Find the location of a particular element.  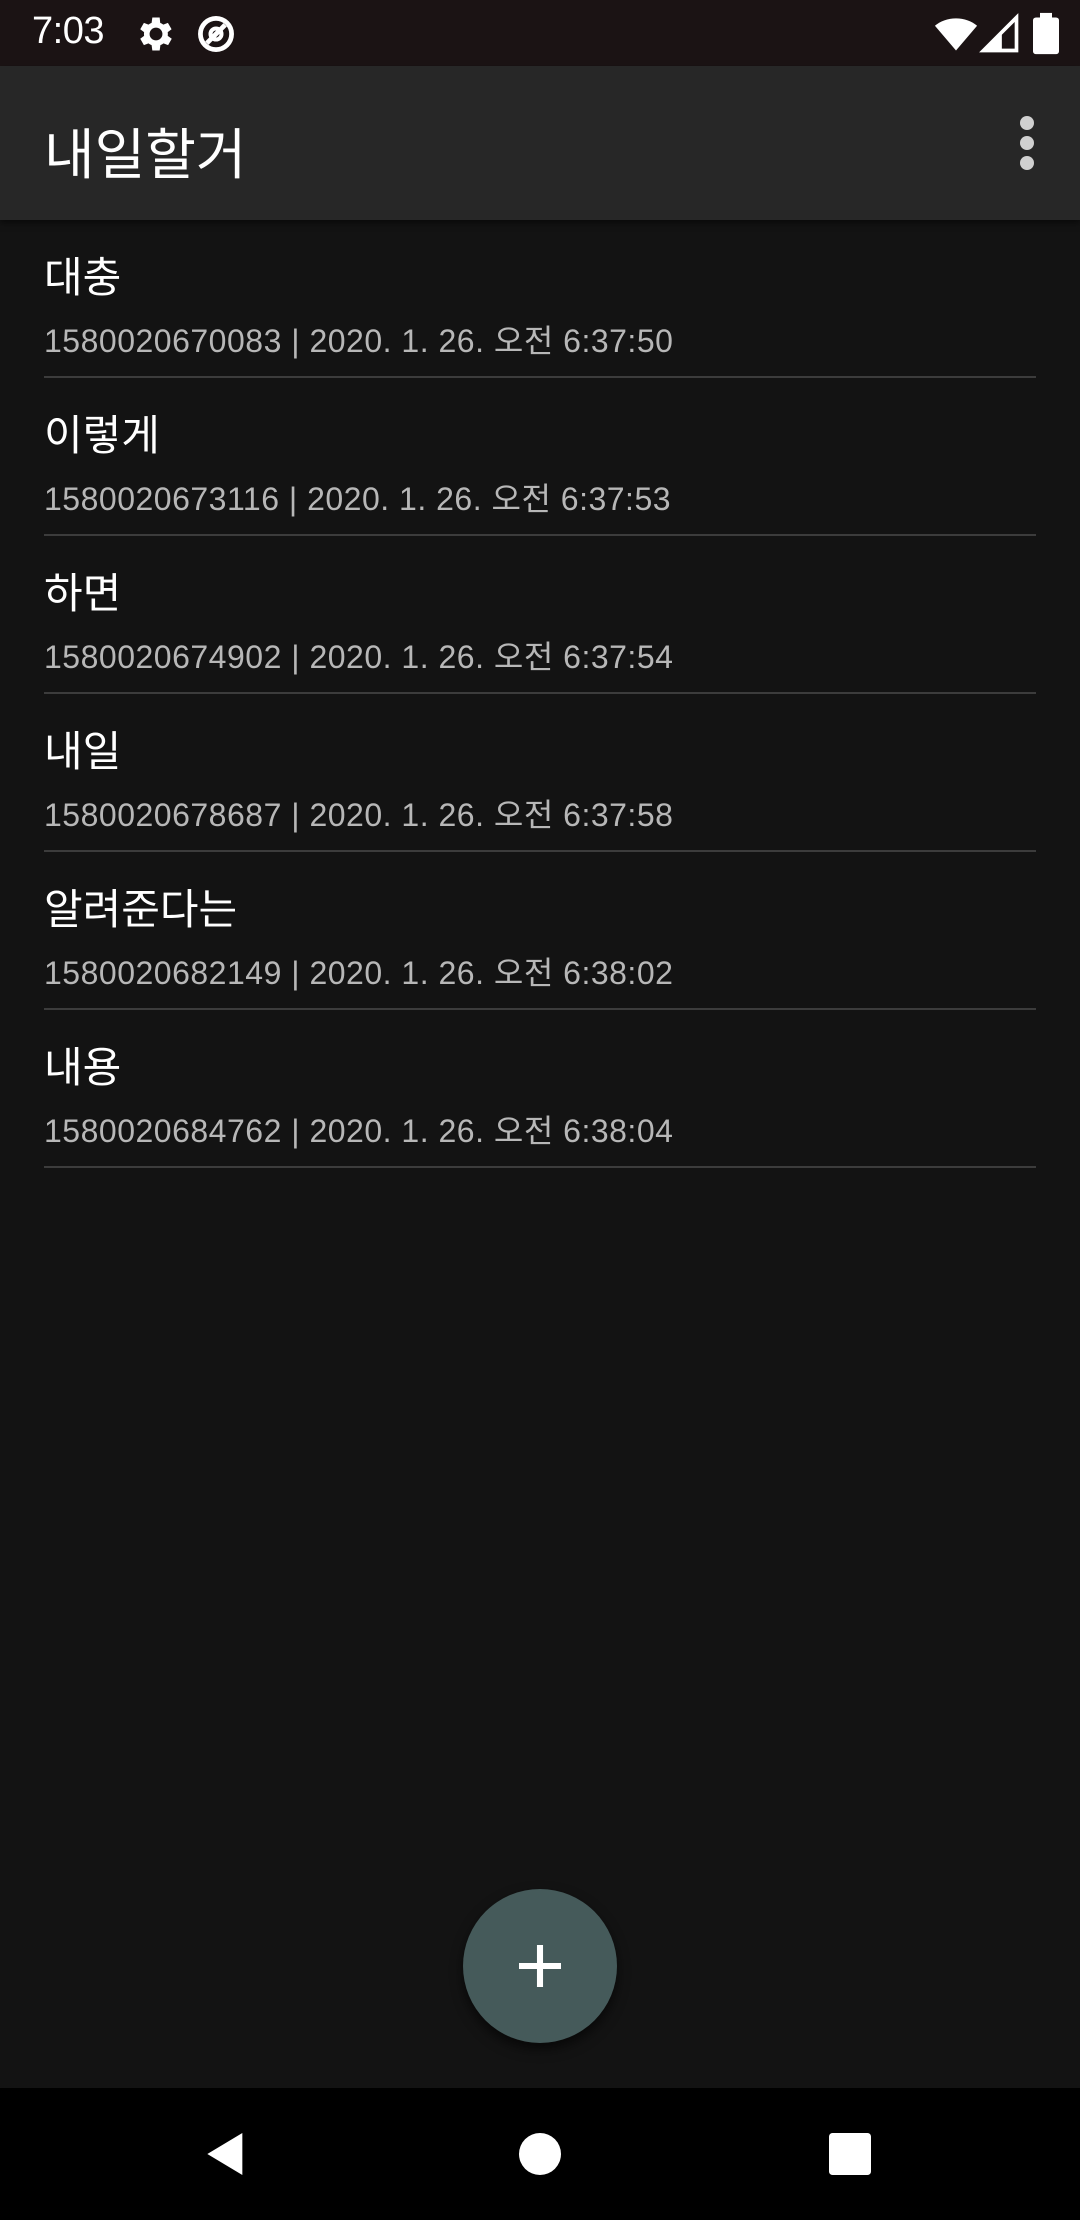

todo-meta: 1580020678687 | 2020. 1. 26. 오전 6:37:58 is located at coordinates (359, 815).